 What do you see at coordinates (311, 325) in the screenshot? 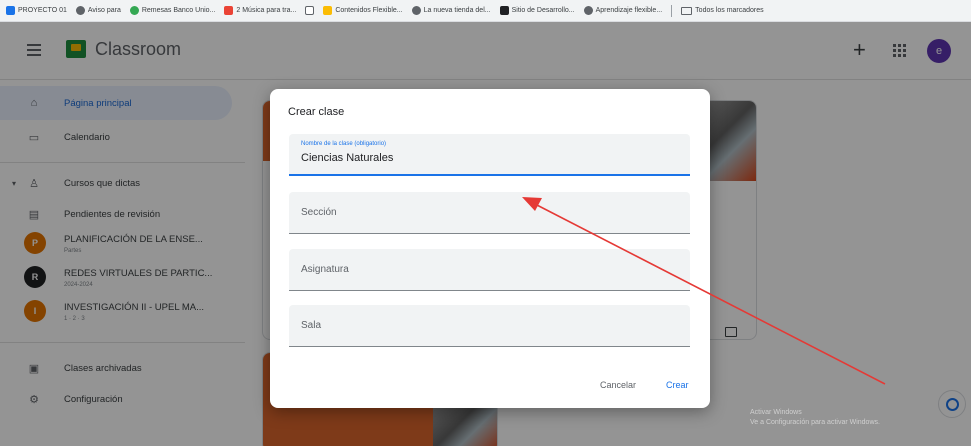
I see `room-placeholder: Sala` at bounding box center [311, 325].